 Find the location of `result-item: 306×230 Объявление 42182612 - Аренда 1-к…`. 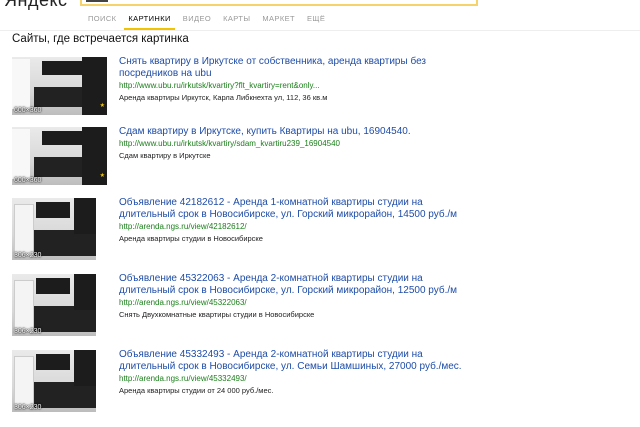

result-item: 306×230 Объявление 42182612 - Аренда 1-к… is located at coordinates (322, 229).